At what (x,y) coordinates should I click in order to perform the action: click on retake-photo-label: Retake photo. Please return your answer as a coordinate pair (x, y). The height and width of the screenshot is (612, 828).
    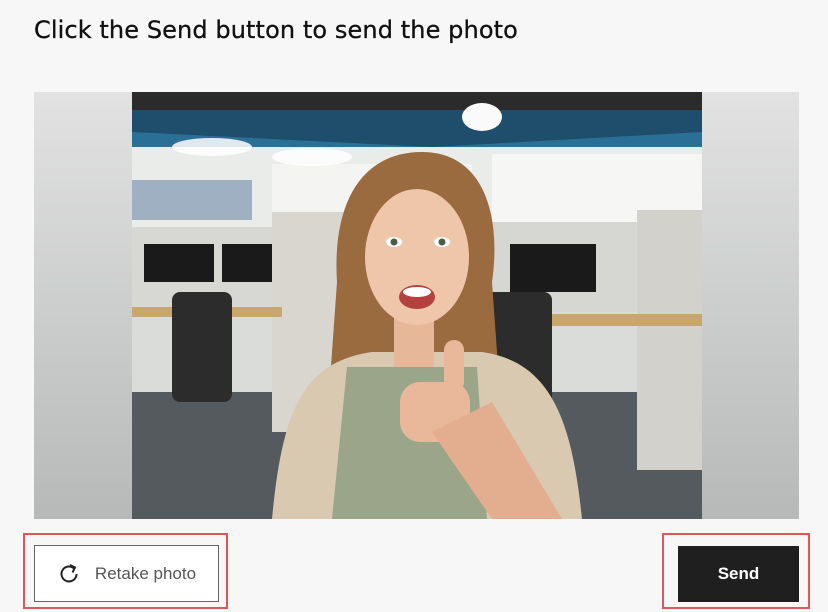
    Looking at the image, I should click on (145, 573).